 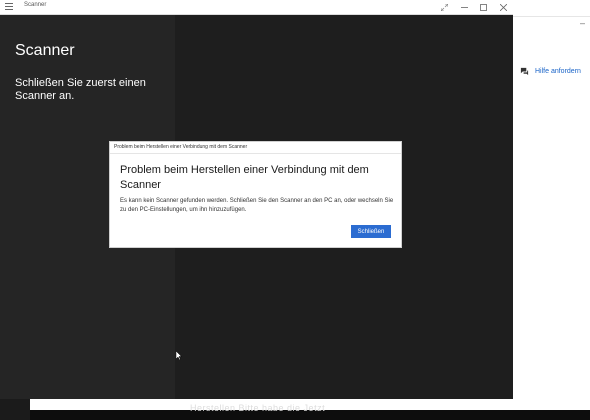 I want to click on minimize-icon: –, so click(x=582, y=23).